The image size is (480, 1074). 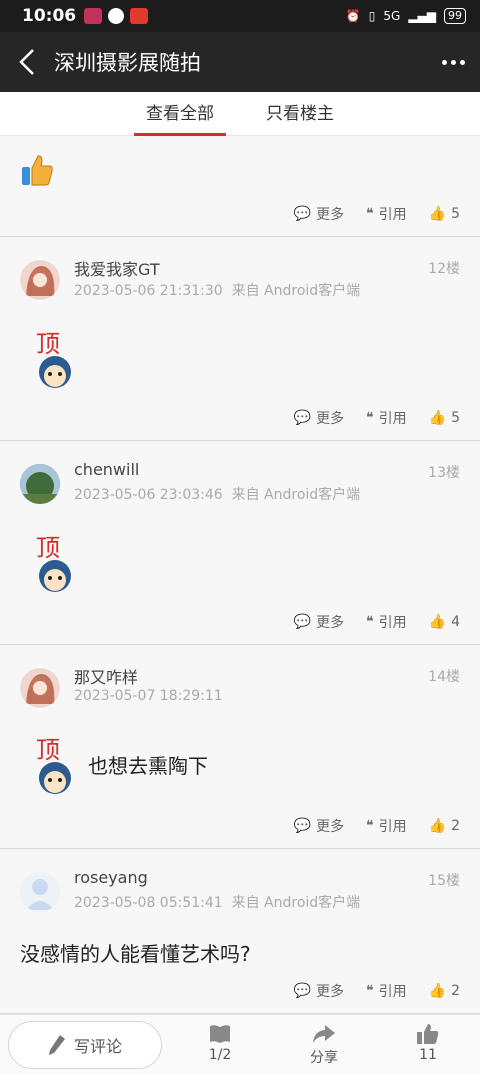 I want to click on page-indicator-button: 1/2, so click(x=220, y=1043).